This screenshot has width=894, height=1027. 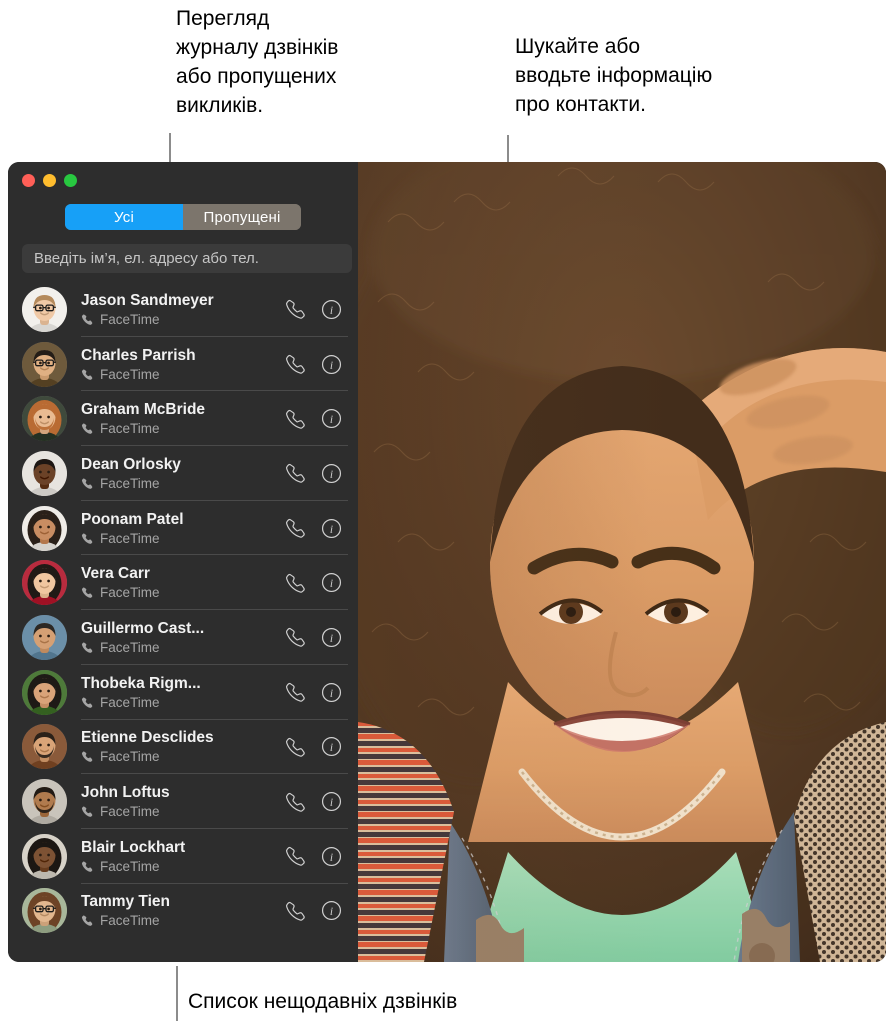 I want to click on callout-text-recent-calls: Список нещодавніх дзвінків, so click(x=323, y=1001).